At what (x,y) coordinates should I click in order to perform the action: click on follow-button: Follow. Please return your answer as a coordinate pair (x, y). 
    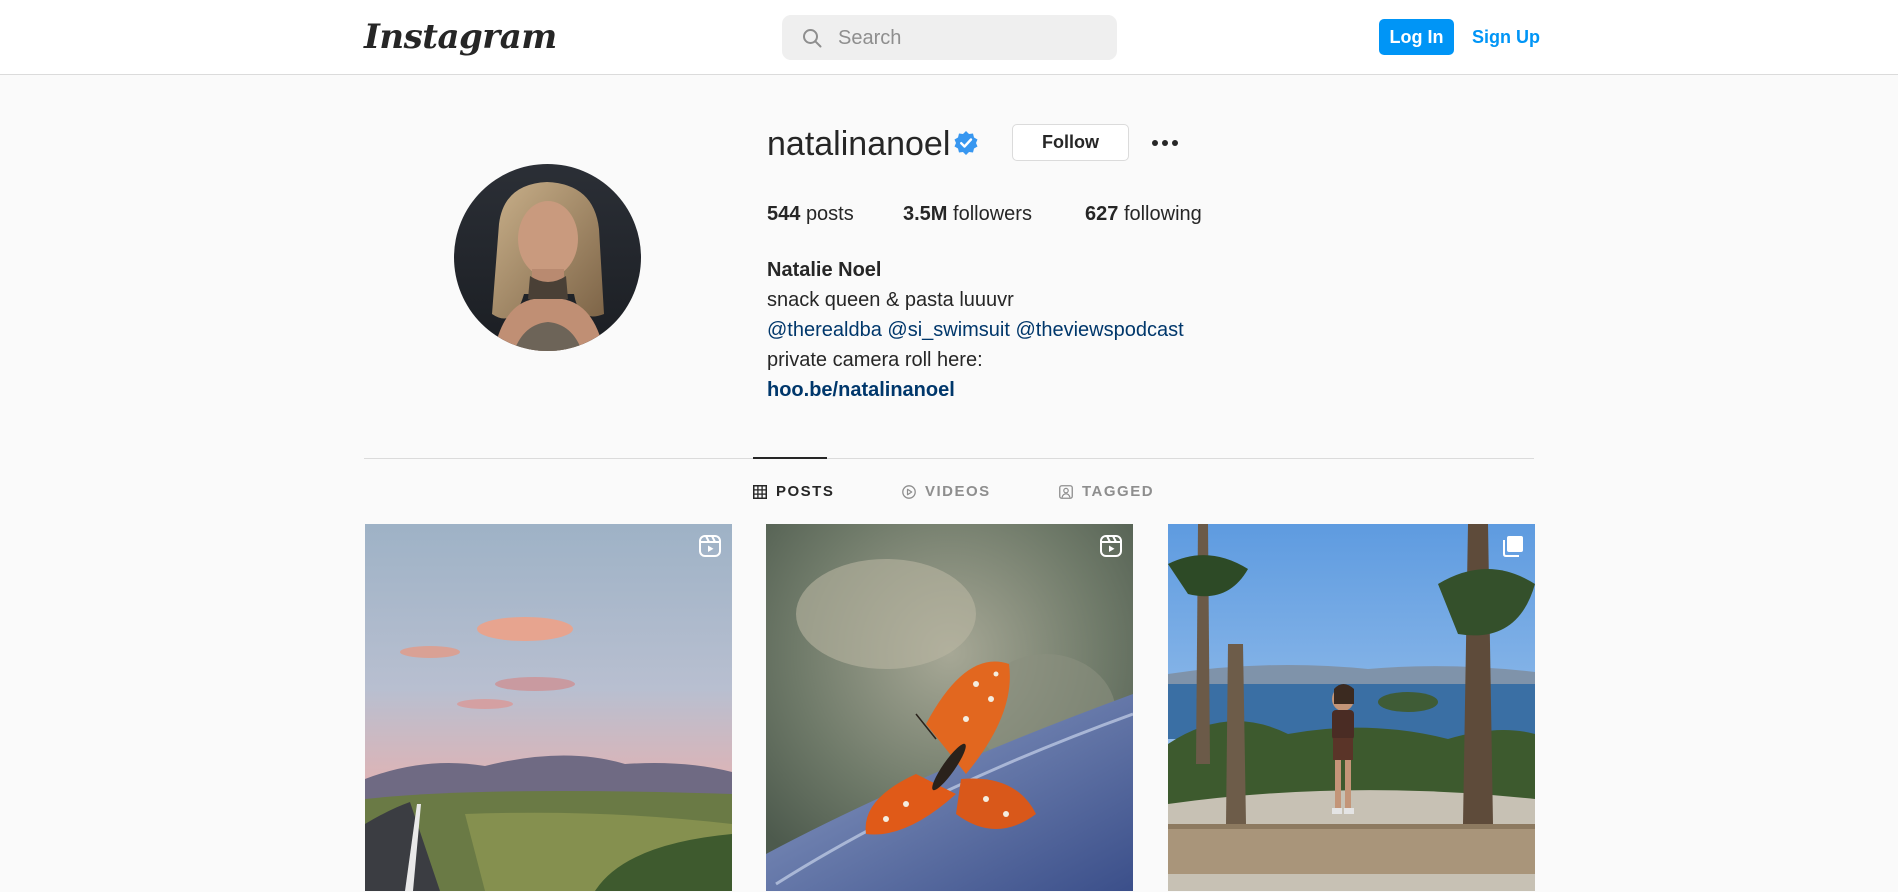
    Looking at the image, I should click on (1070, 142).